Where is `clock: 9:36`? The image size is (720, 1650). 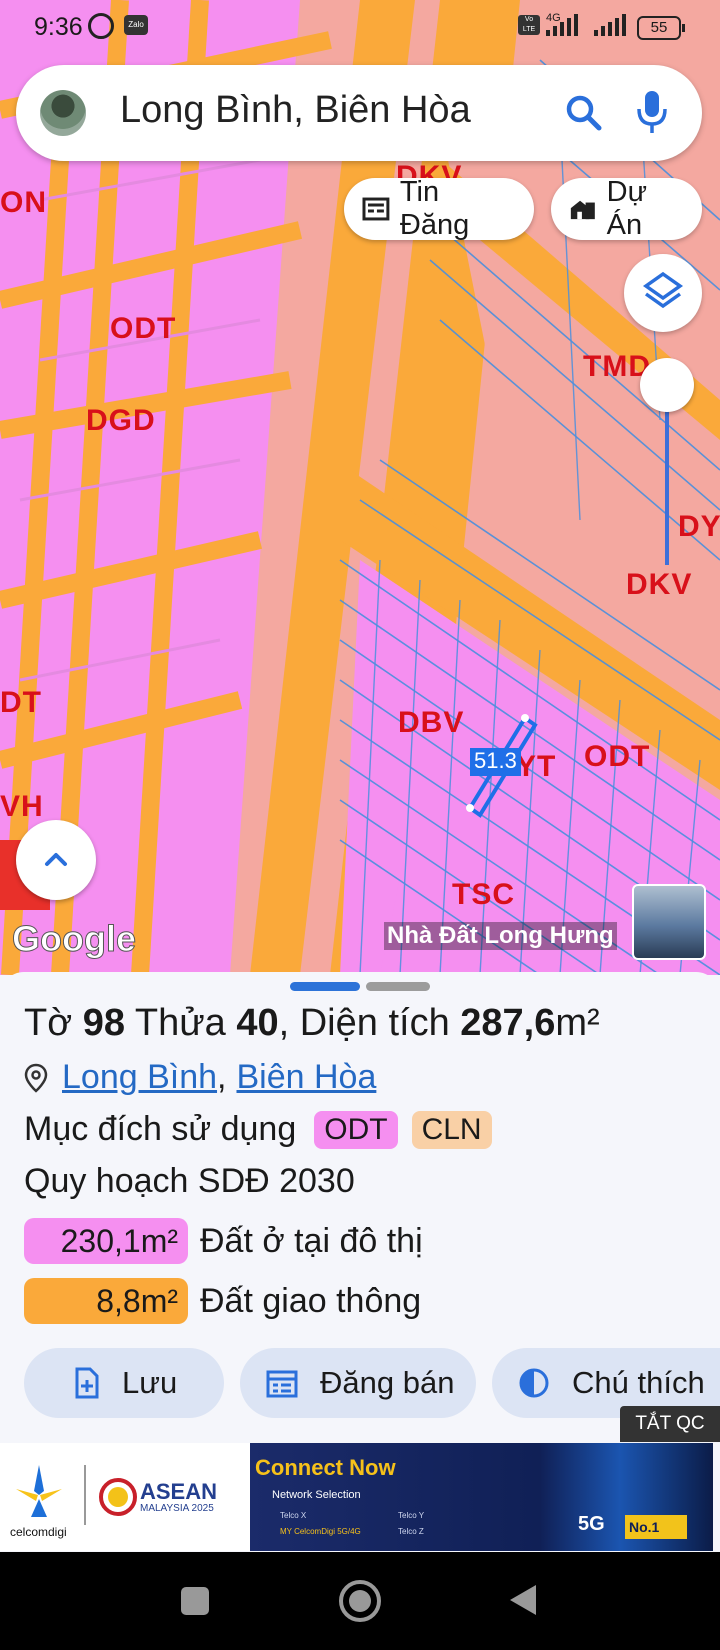 clock: 9:36 is located at coordinates (58, 27).